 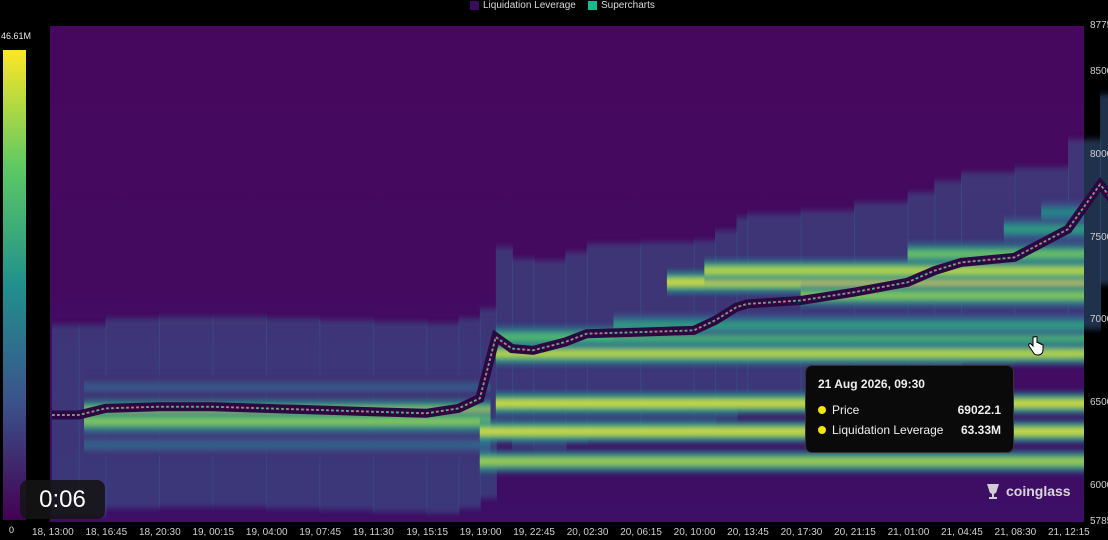 What do you see at coordinates (1069, 532) in the screenshot?
I see `x-tick-label: 21, 12:15` at bounding box center [1069, 532].